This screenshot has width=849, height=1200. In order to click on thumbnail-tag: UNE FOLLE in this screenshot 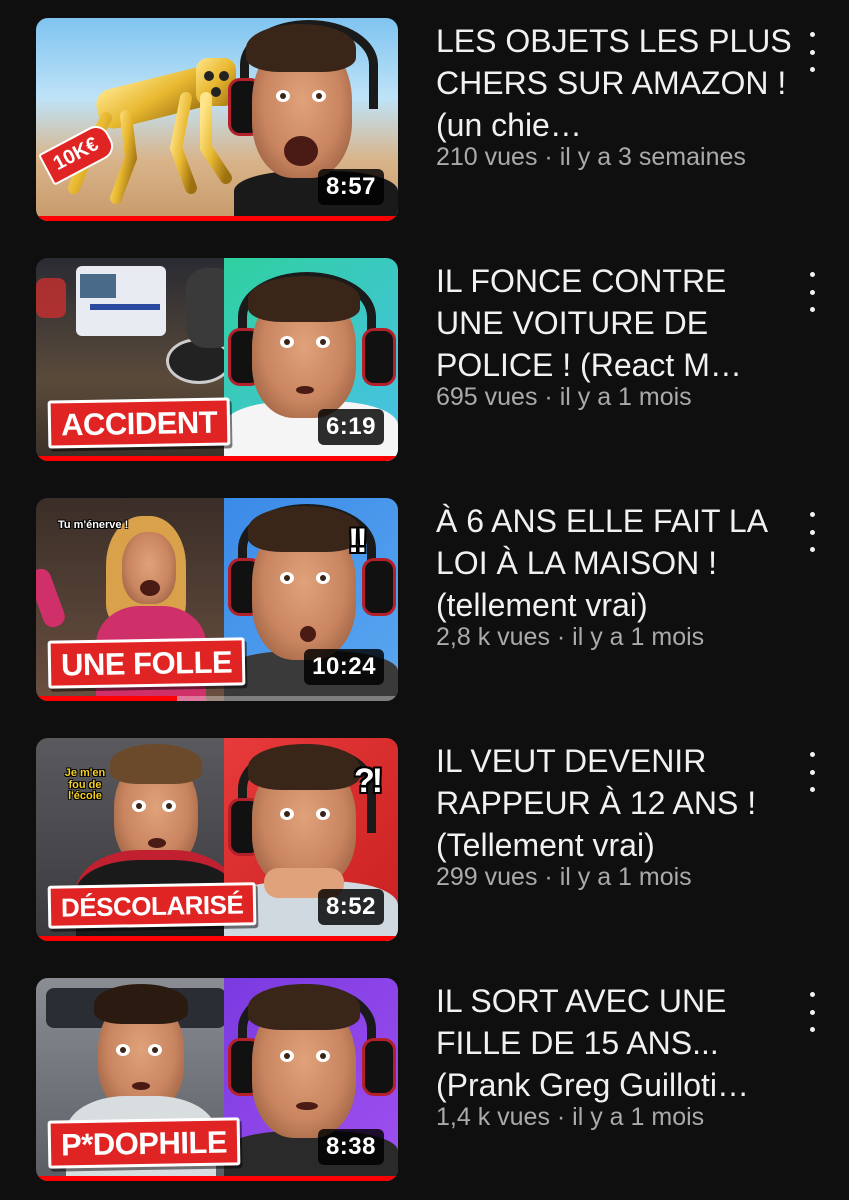, I will do `click(146, 663)`.